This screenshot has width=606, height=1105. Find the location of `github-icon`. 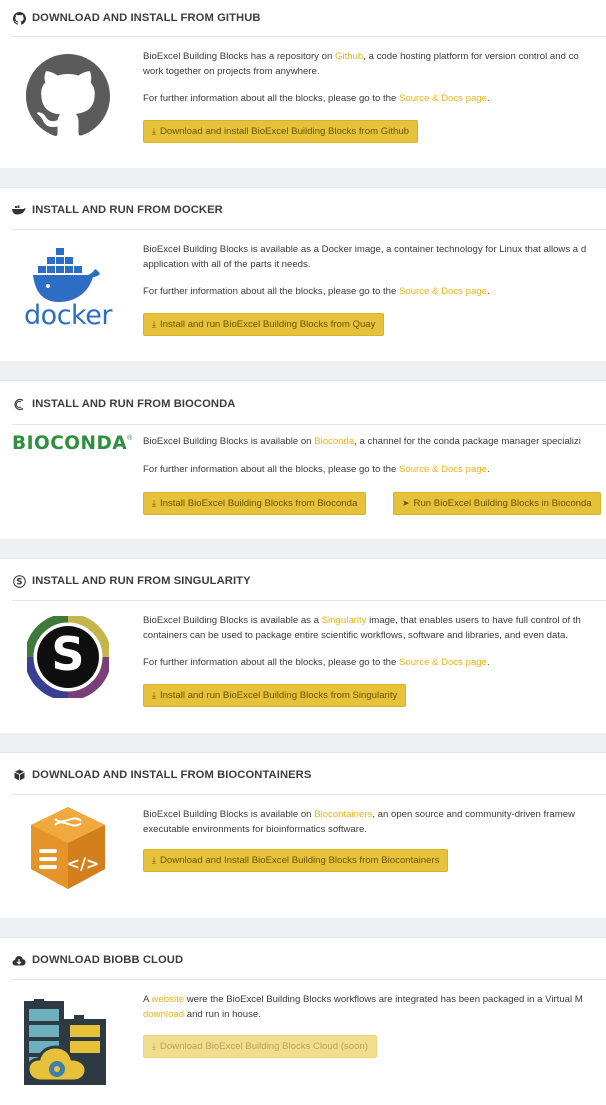

github-icon is located at coordinates (19, 18).